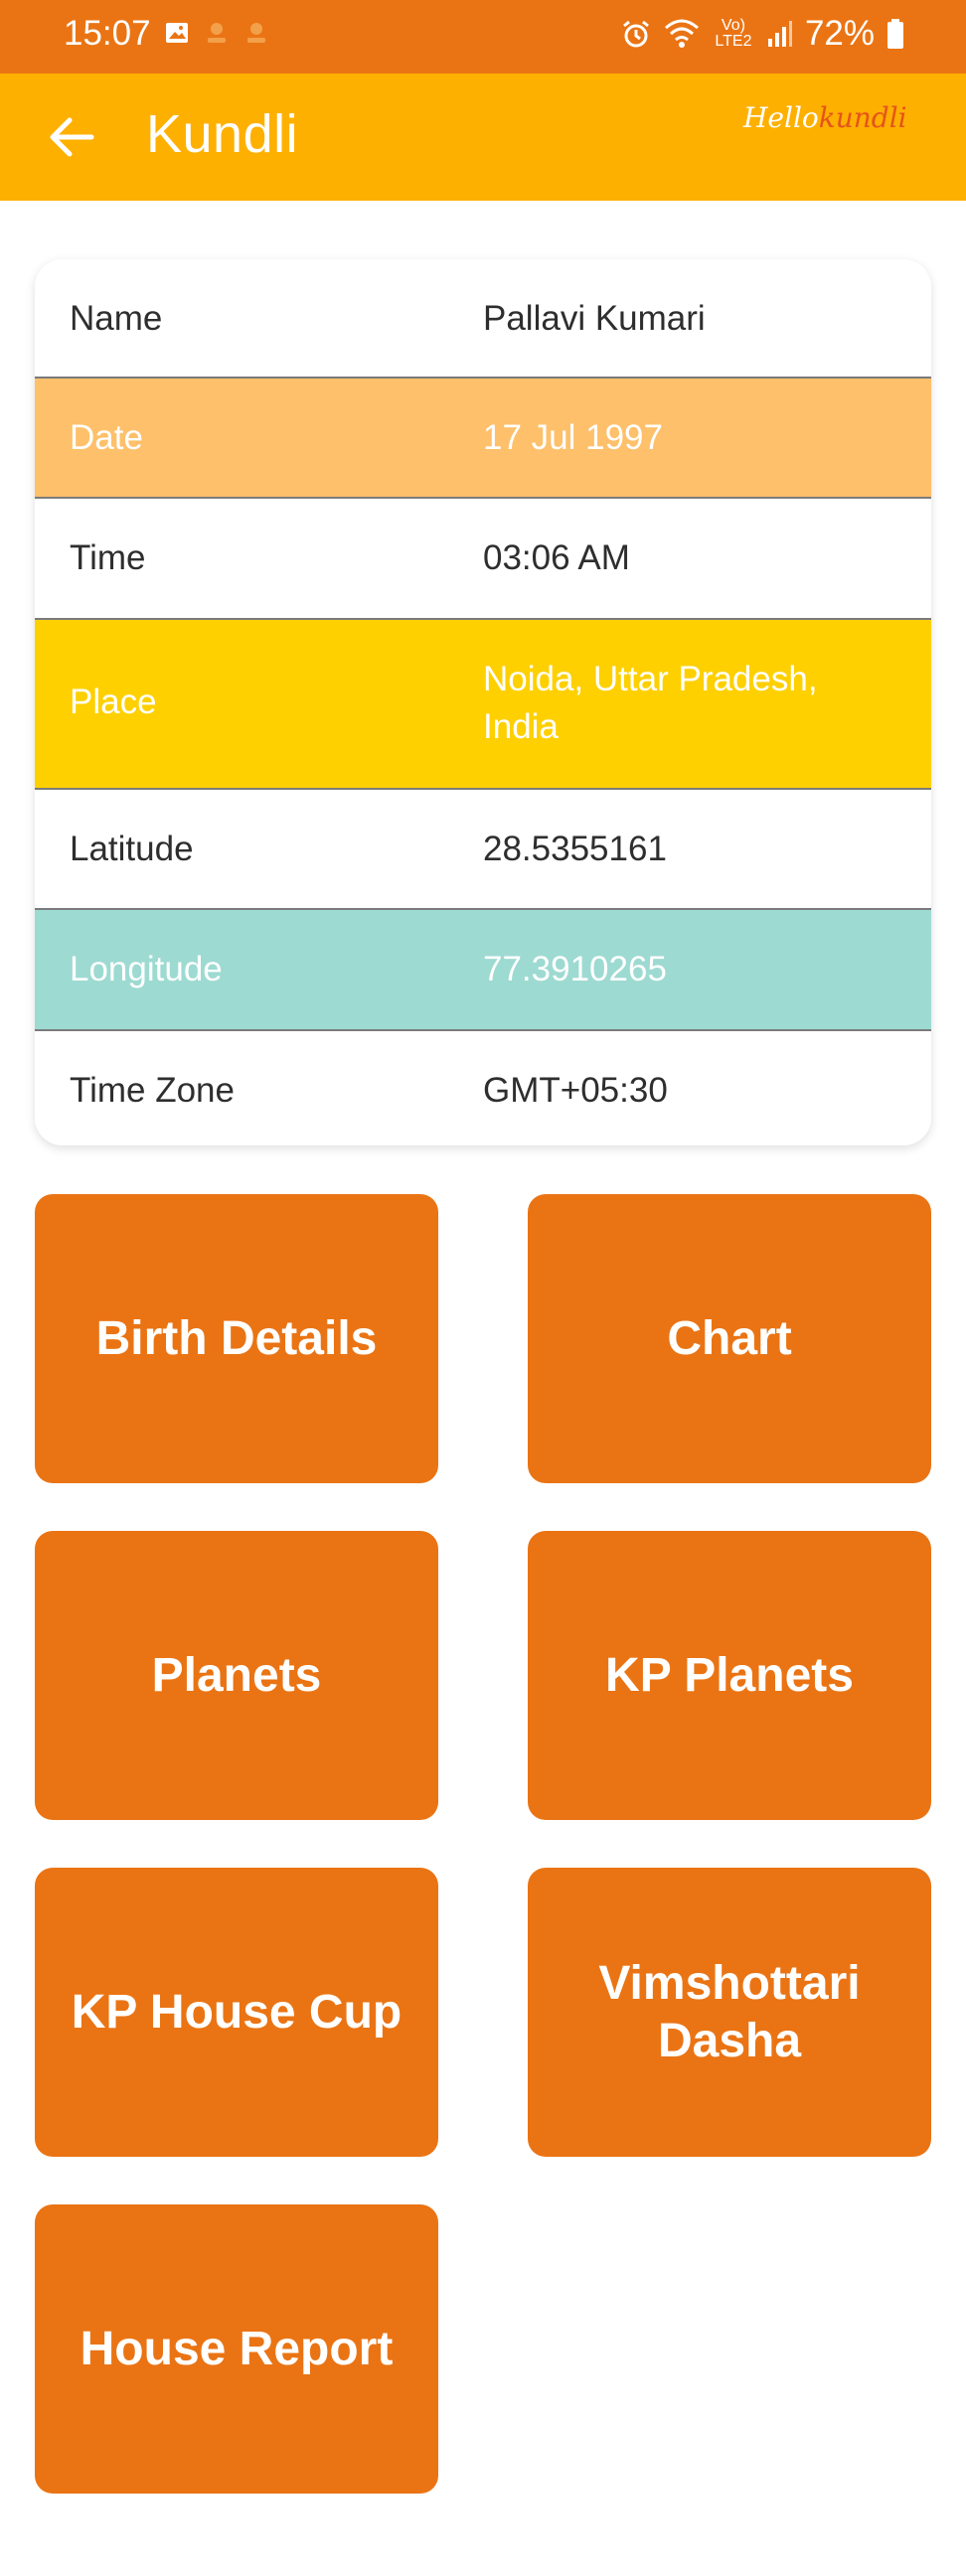  I want to click on kp-house-cup-label: KP House Cup, so click(236, 2012).